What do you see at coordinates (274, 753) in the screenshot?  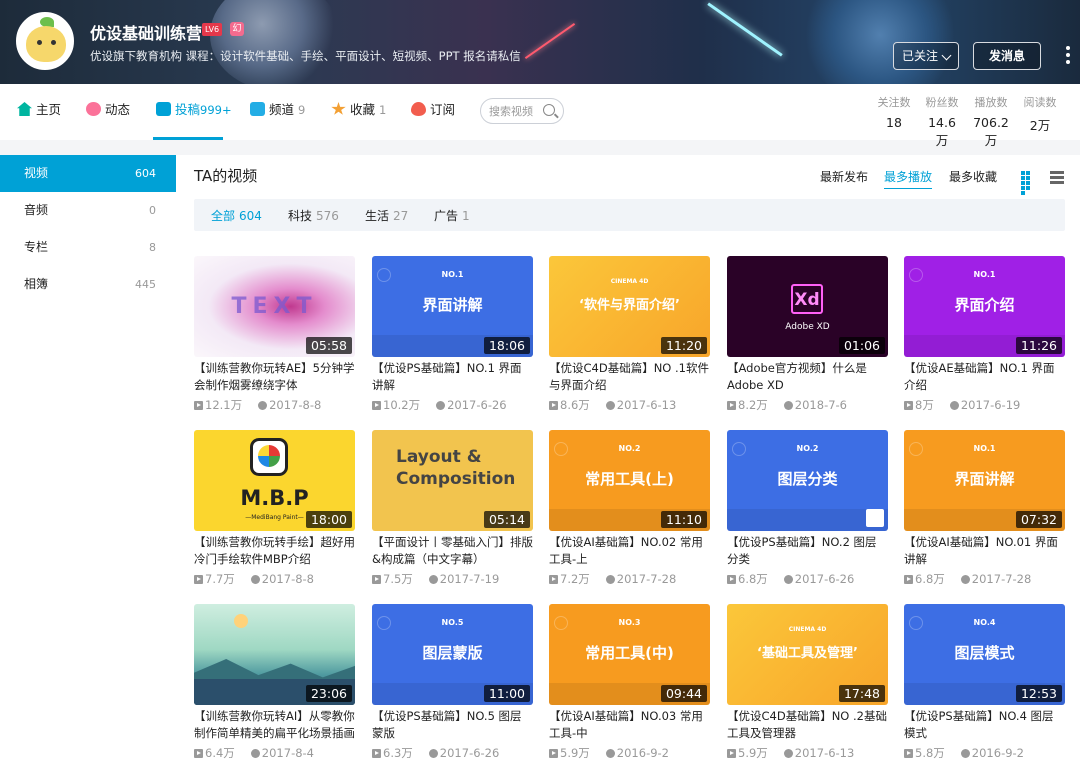 I see `video-meta: 6.4万 2017-8-4` at bounding box center [274, 753].